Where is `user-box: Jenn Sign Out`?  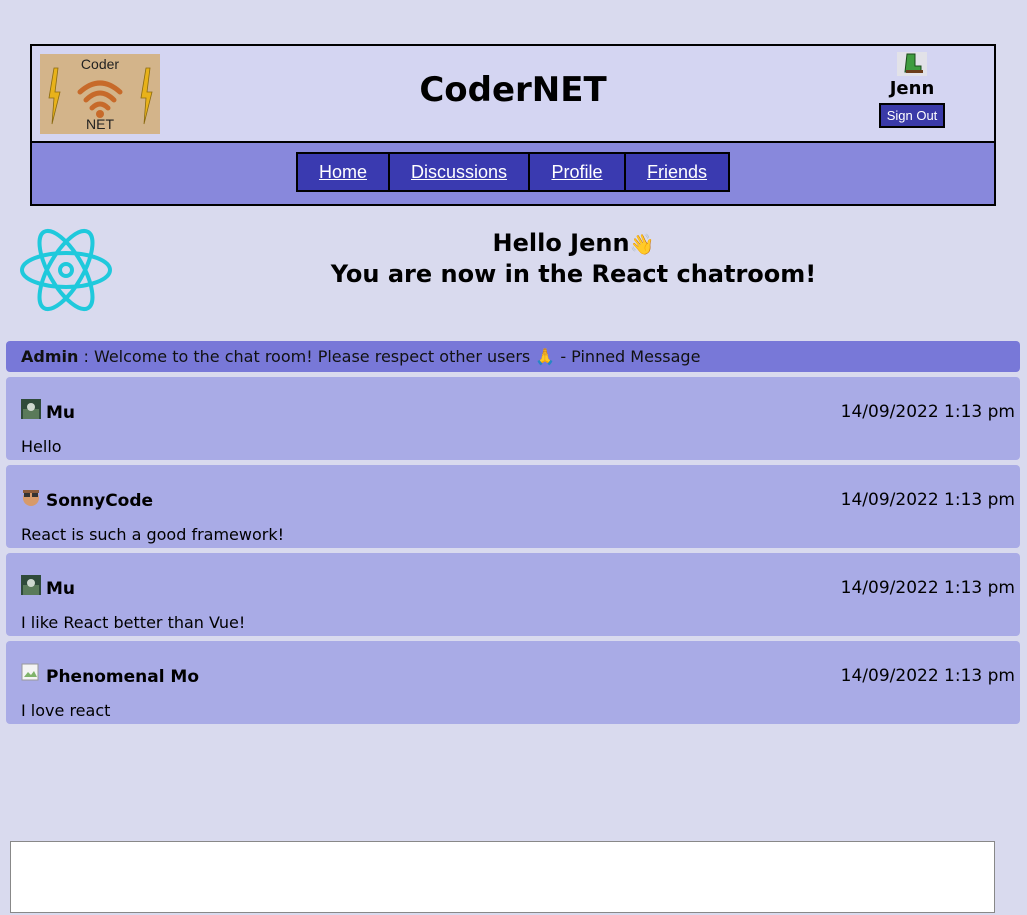
user-box: Jenn Sign Out is located at coordinates (912, 94).